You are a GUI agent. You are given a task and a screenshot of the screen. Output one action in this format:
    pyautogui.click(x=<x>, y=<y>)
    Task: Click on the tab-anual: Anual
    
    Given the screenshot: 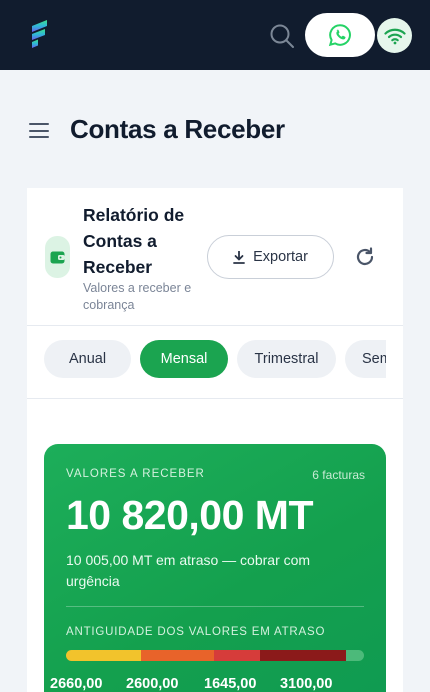 What is the action you would take?
    pyautogui.click(x=87, y=359)
    